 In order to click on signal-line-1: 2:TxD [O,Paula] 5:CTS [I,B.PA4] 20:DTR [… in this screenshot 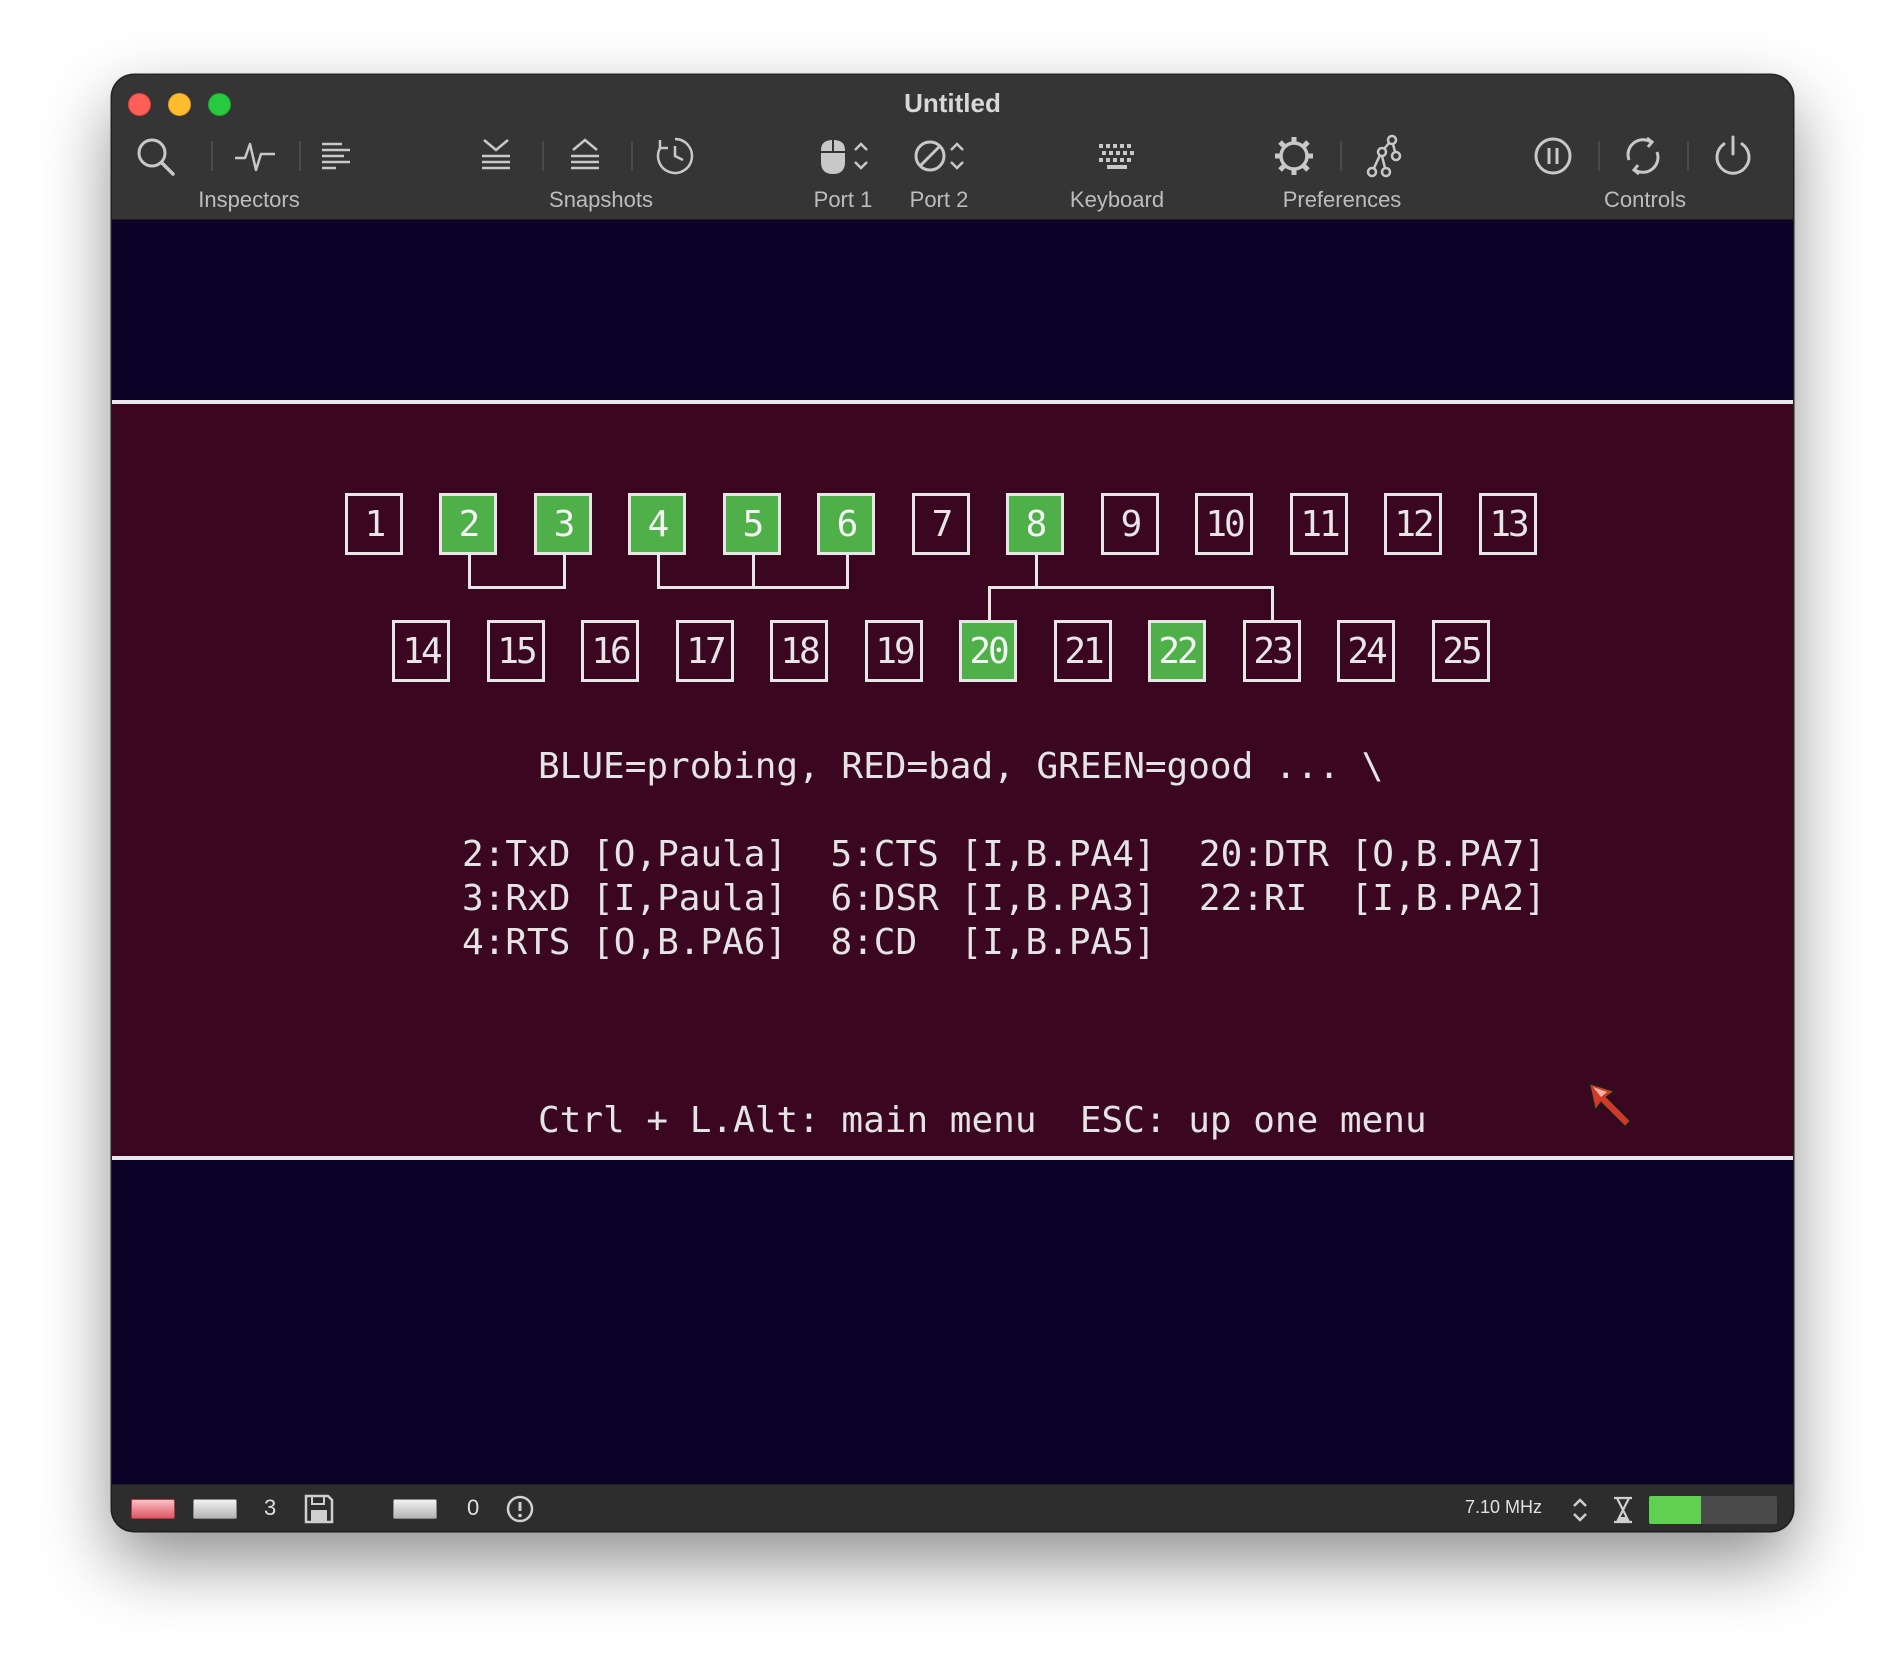, I will do `click(1004, 854)`.